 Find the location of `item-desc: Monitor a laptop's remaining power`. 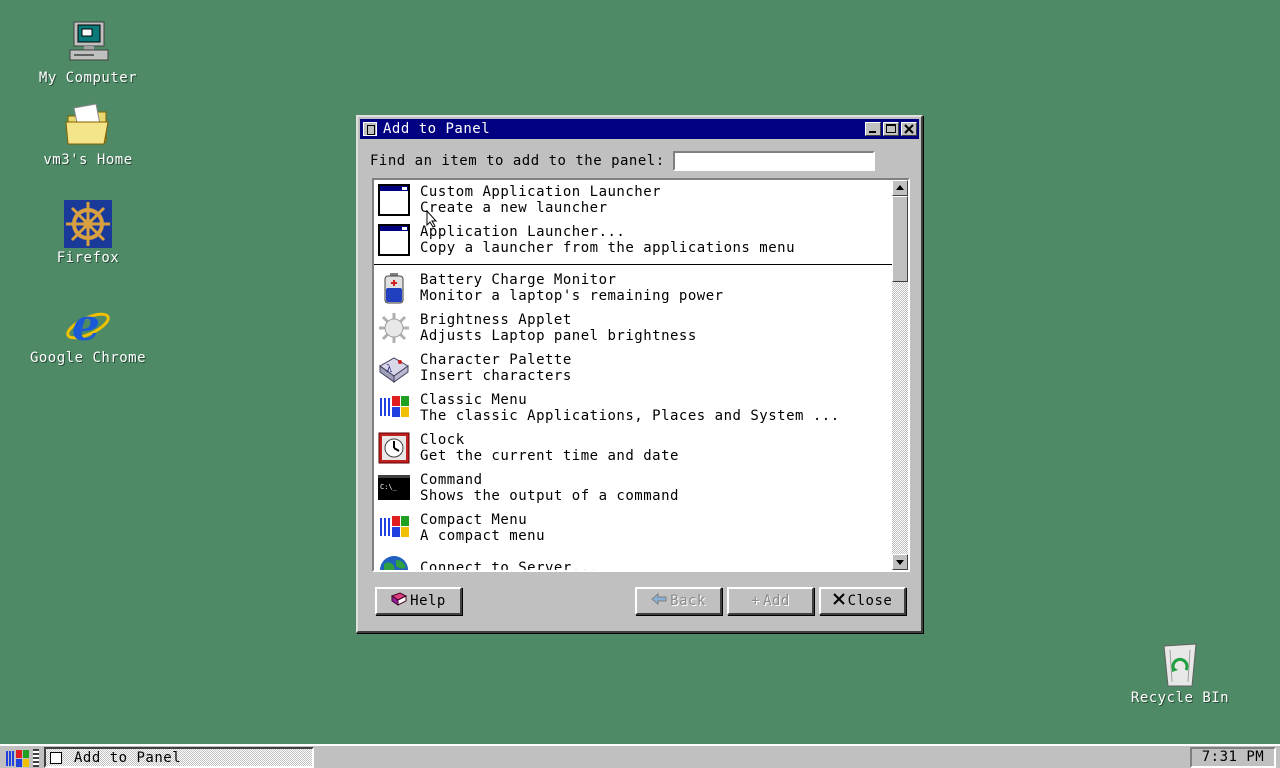

item-desc: Monitor a laptop's remaining power is located at coordinates (572, 296).